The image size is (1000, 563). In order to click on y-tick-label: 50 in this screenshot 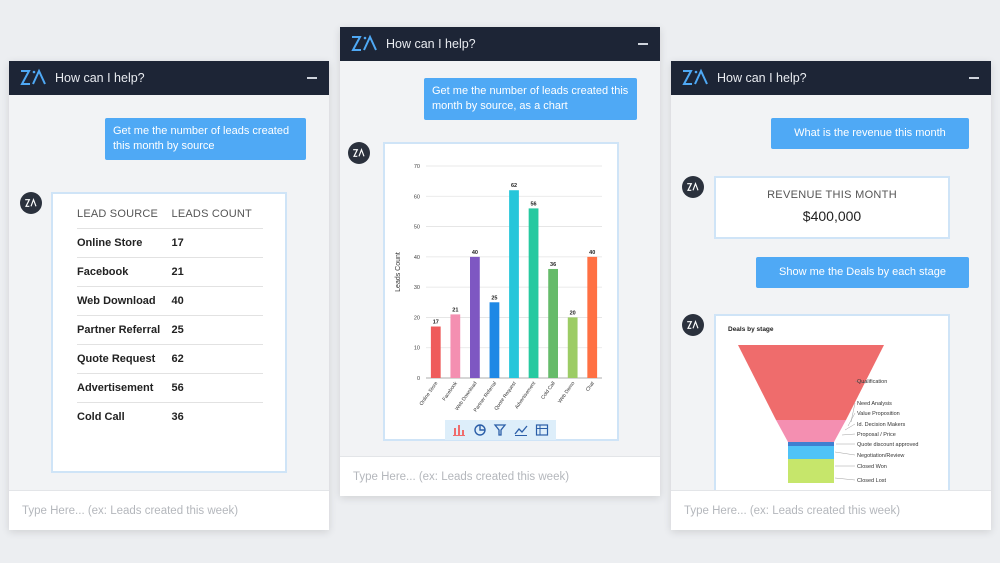, I will do `click(417, 228)`.